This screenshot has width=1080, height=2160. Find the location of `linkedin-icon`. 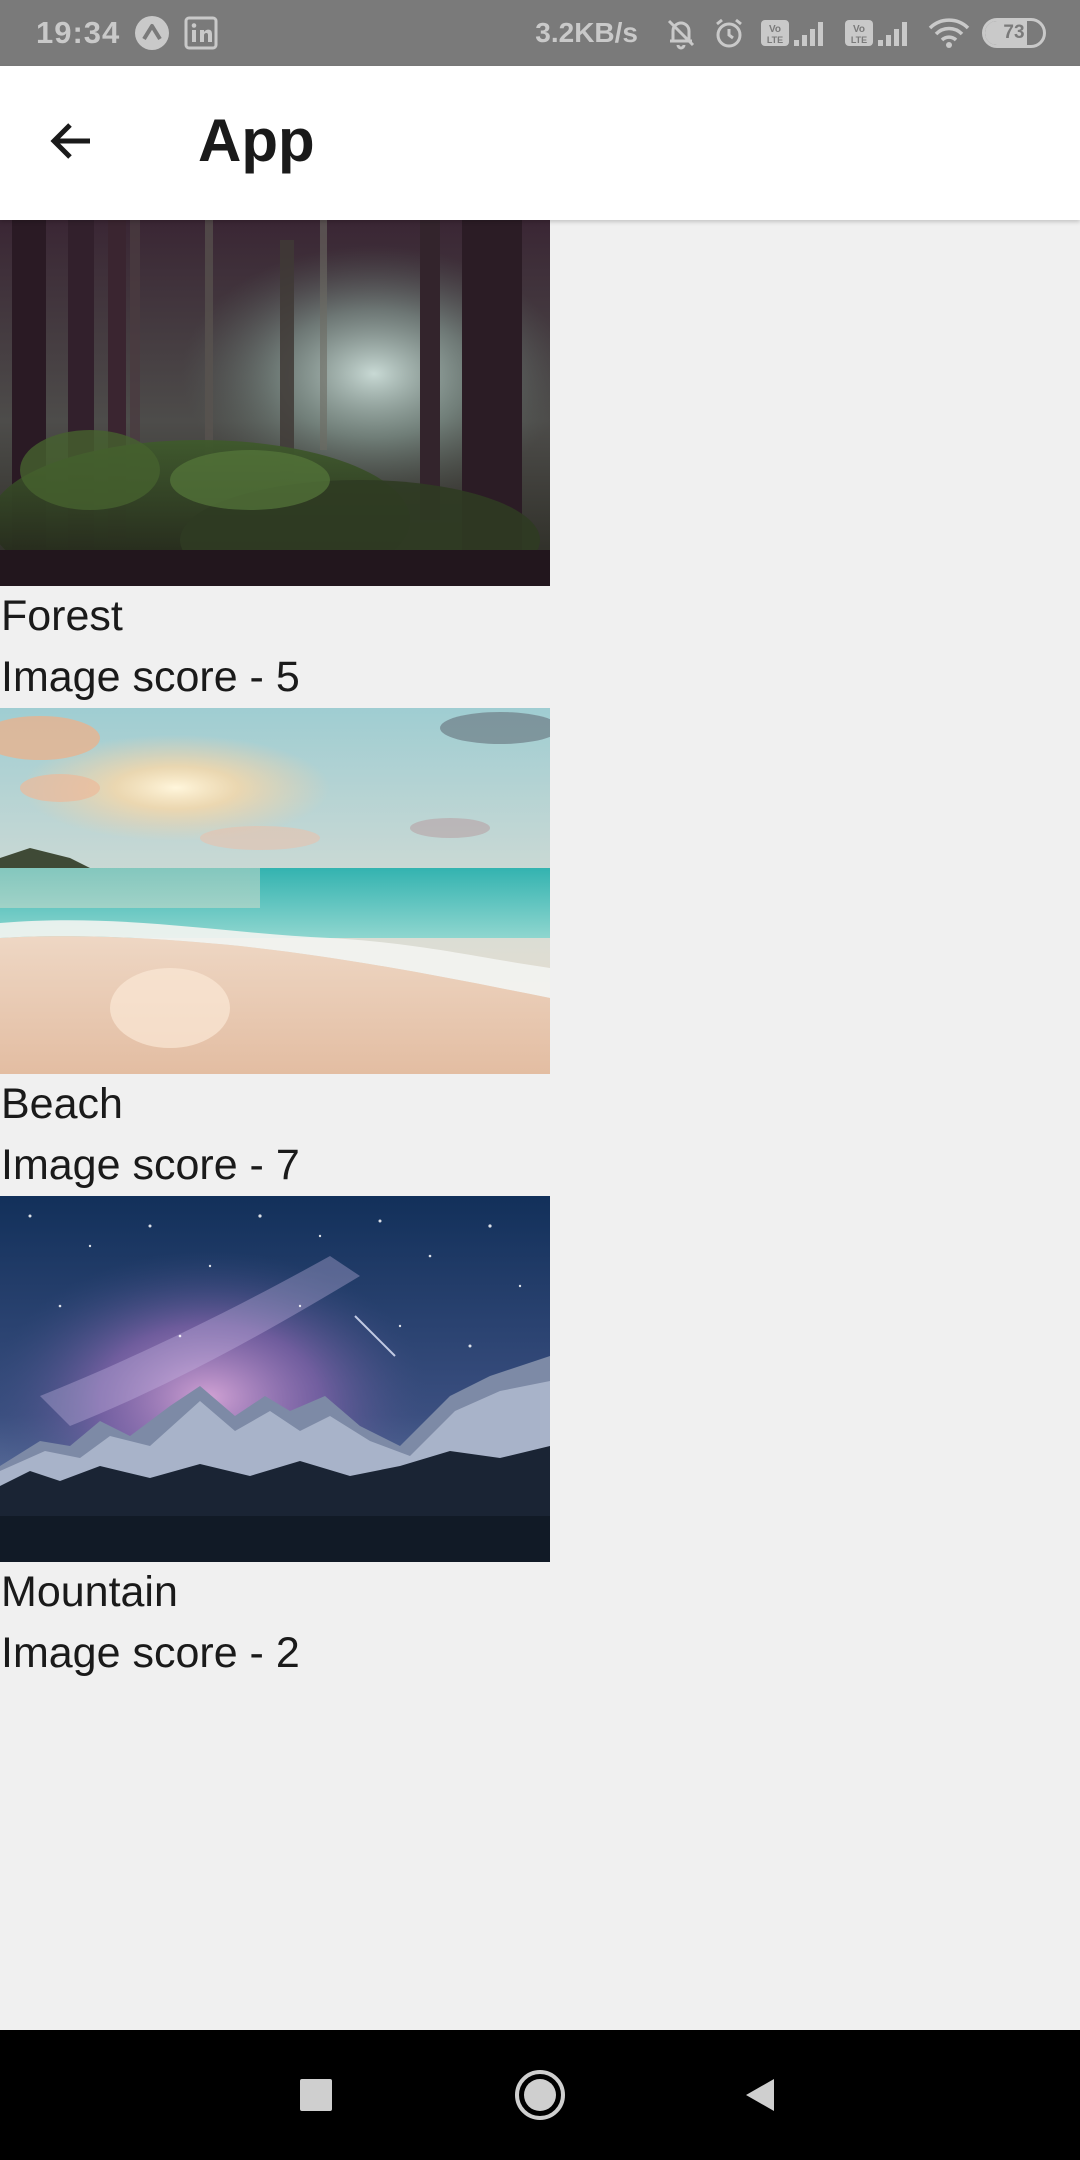

linkedin-icon is located at coordinates (201, 33).